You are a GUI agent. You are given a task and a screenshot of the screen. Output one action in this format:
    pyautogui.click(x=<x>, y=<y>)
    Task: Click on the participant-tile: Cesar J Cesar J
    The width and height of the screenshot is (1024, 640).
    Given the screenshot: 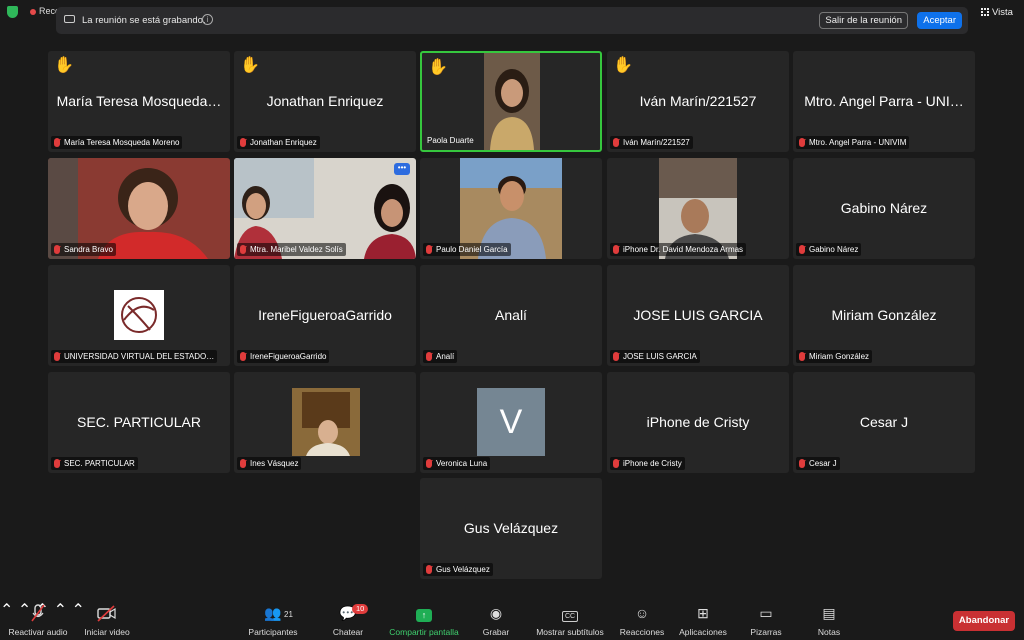 What is the action you would take?
    pyautogui.click(x=884, y=422)
    